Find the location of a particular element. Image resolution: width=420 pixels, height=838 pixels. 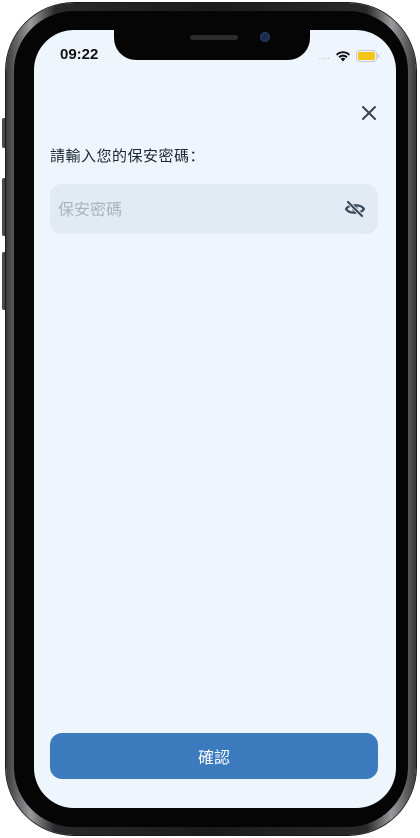

eye-slash-icon is located at coordinates (355, 209).